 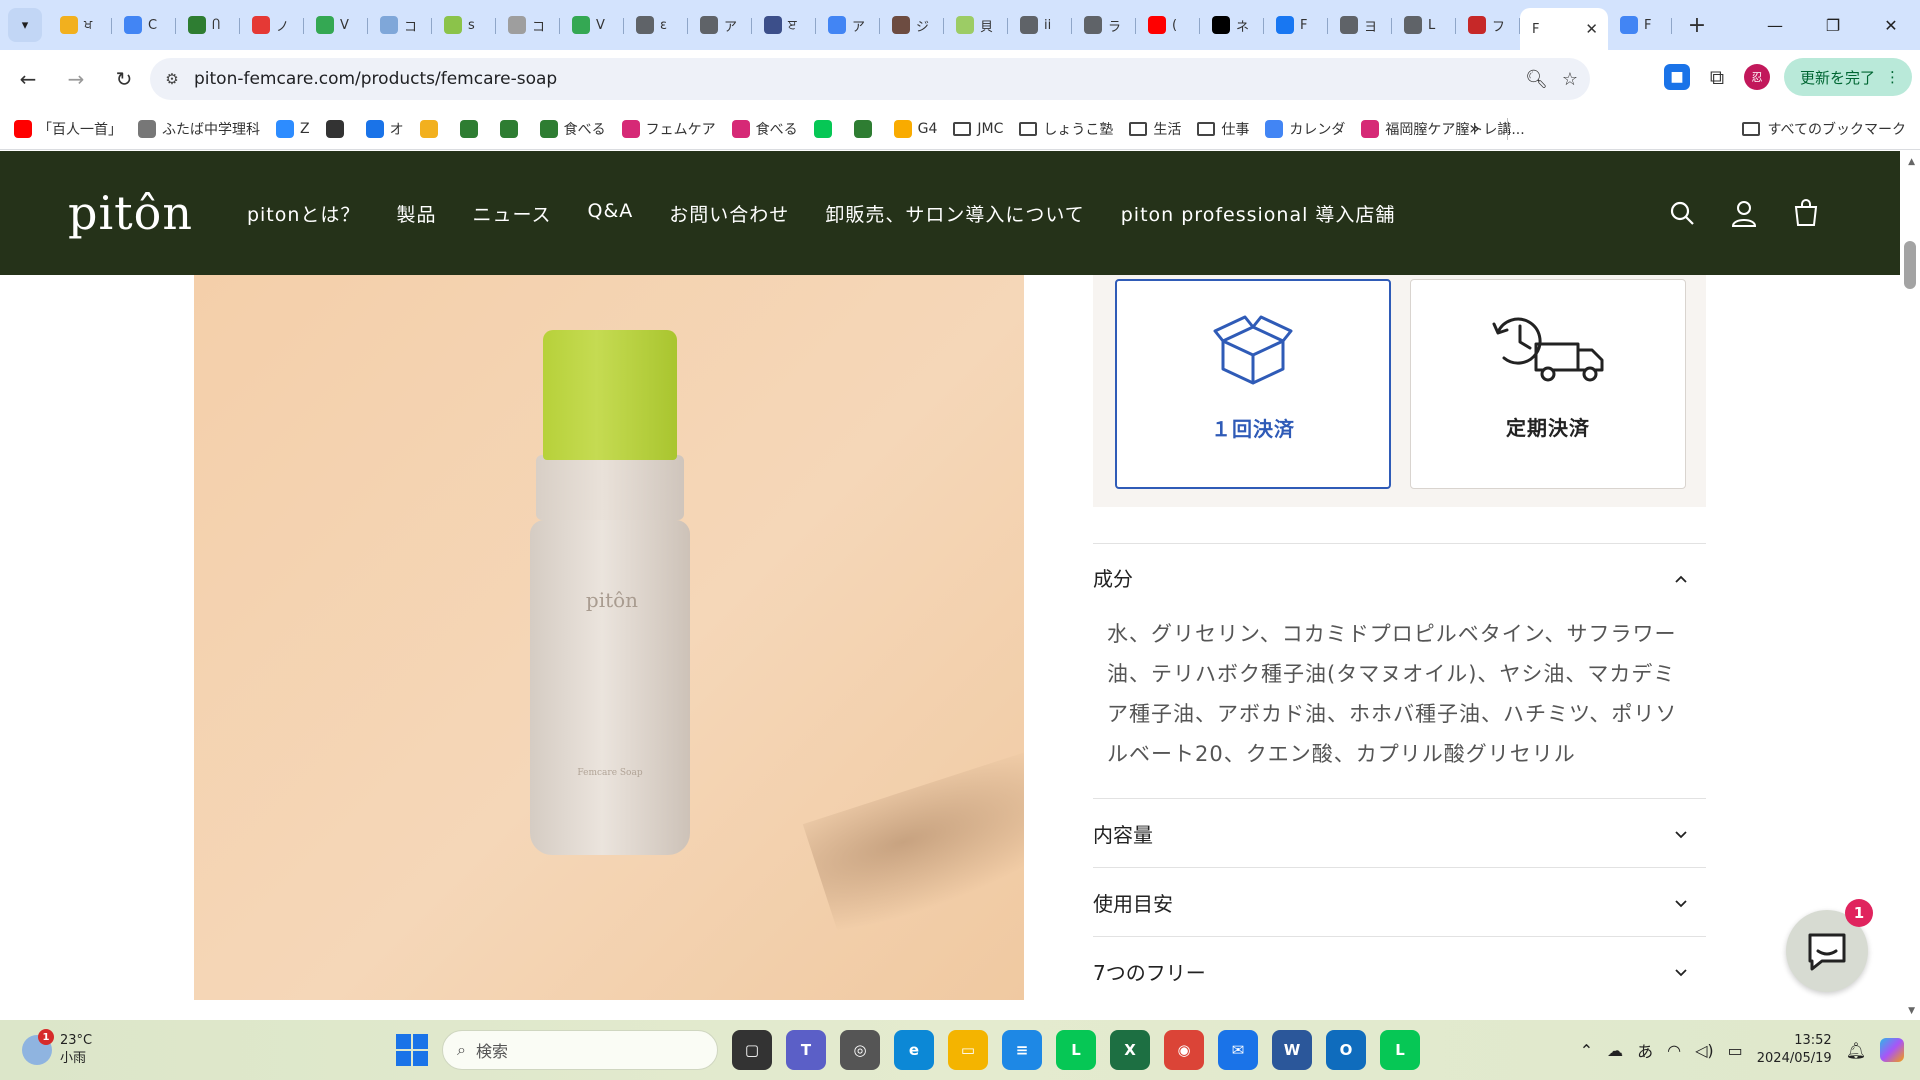 What do you see at coordinates (208, 25) in the screenshot?
I see `browser-tab: Ⴖ` at bounding box center [208, 25].